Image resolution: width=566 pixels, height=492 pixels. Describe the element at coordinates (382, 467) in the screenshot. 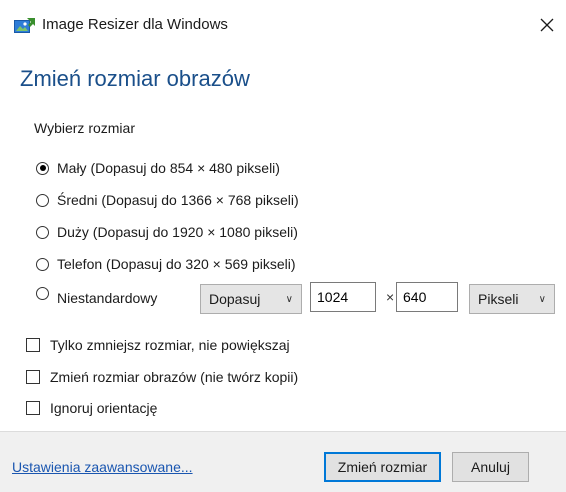

I see `resize-button: Zmień rozmiar` at that location.